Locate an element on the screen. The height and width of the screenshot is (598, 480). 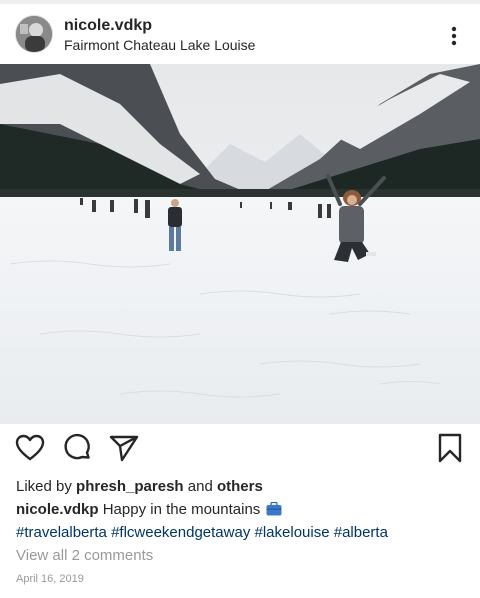
hashtag-link: #lakelouise is located at coordinates (292, 532).